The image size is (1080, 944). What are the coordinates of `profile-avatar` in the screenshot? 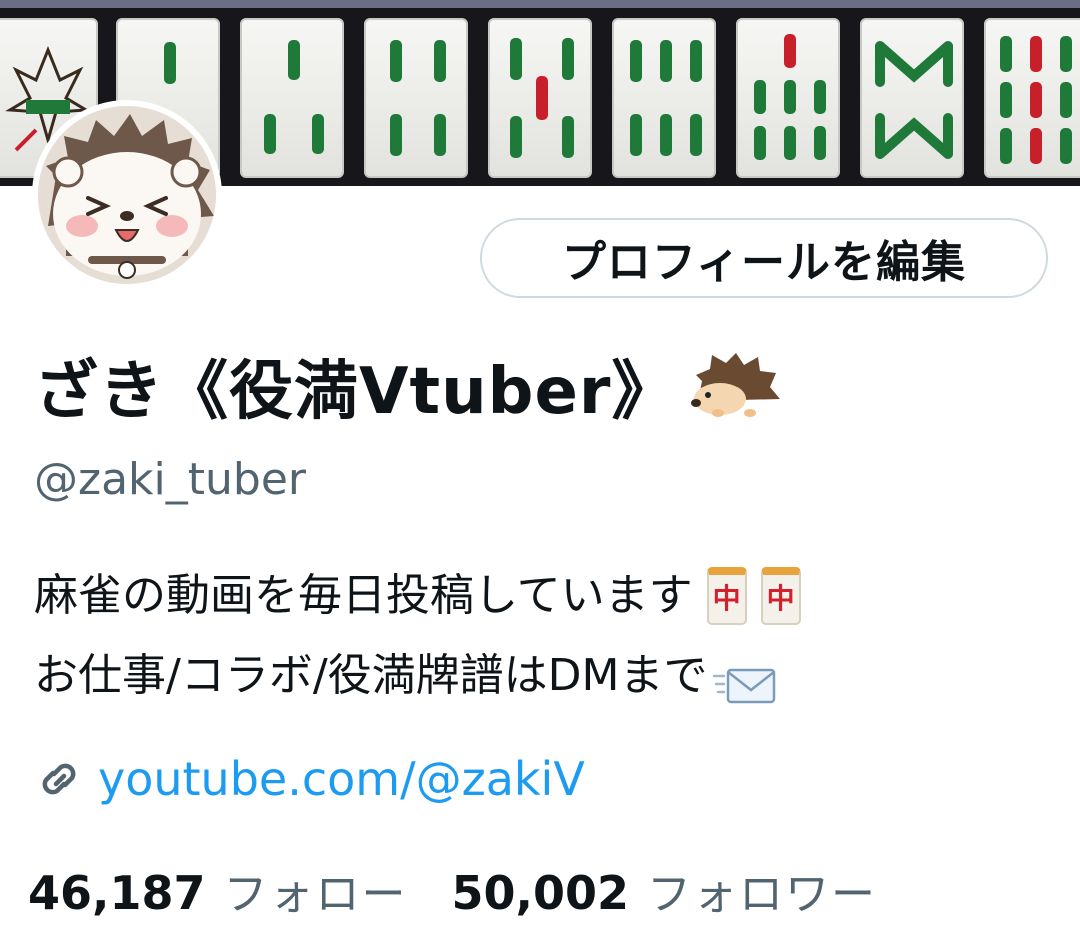 It's located at (127, 195).